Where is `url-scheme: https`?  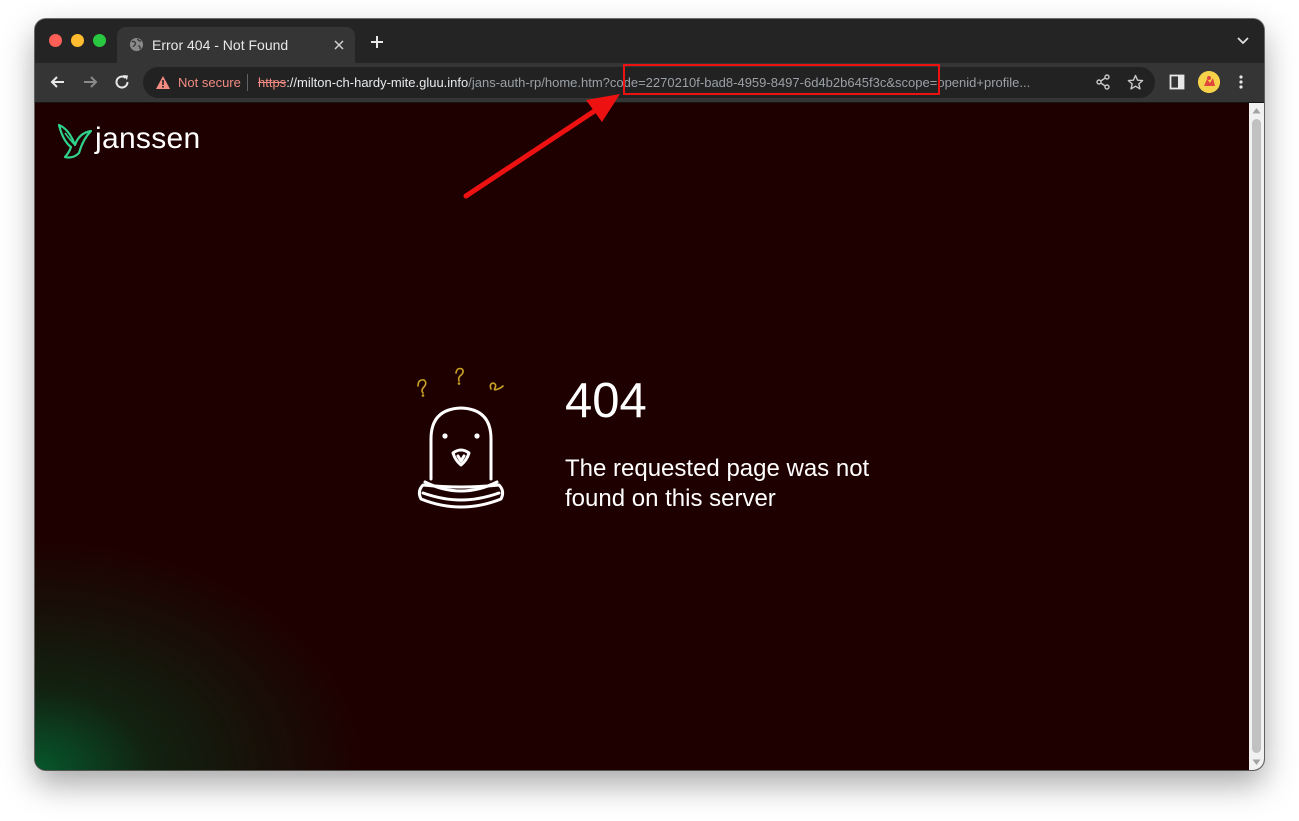
url-scheme: https is located at coordinates (272, 82).